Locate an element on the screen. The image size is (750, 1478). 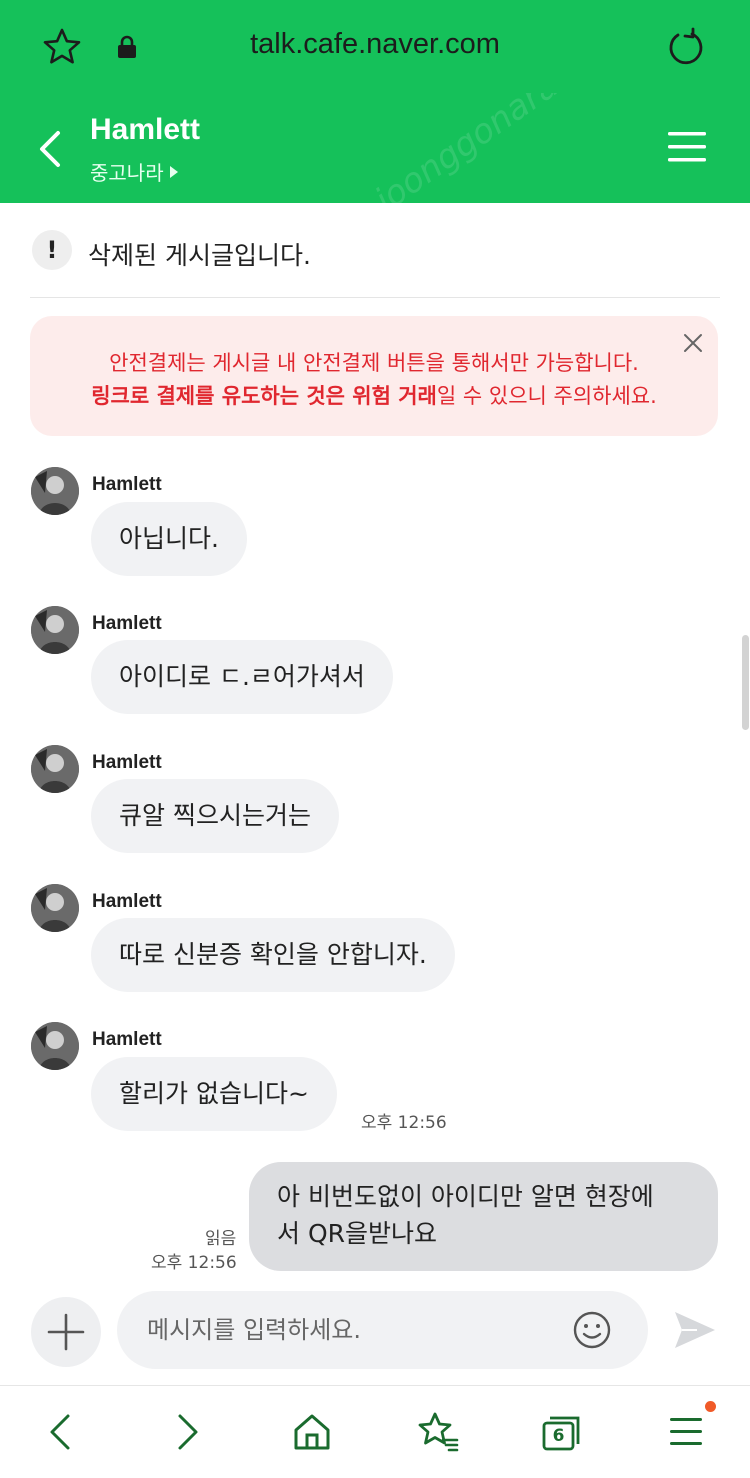
back-arrow-icon is located at coordinates (51, 149).